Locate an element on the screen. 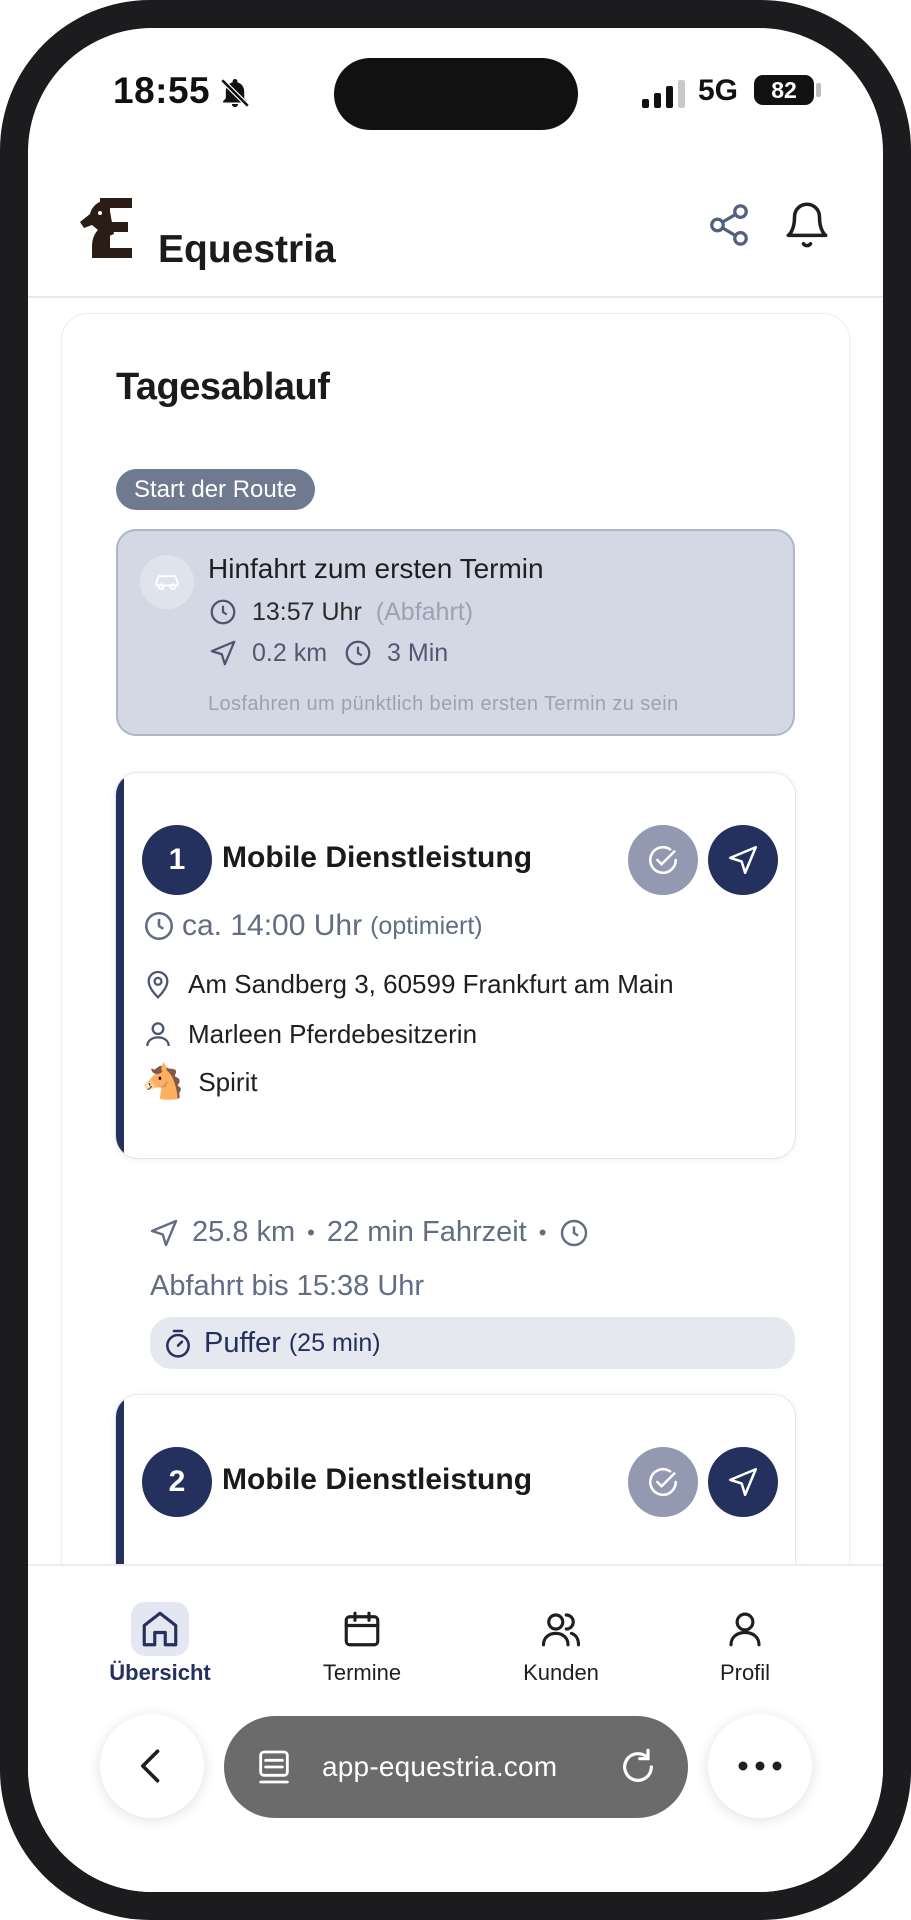  appointment-address: Am Sandberg 3, 60599 Frankfurt am Main is located at coordinates (431, 983).